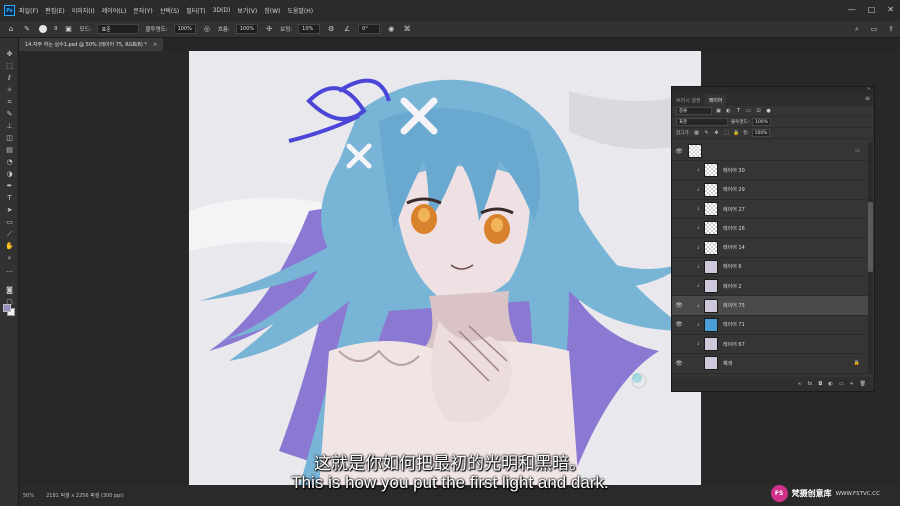 This screenshot has height=506, width=900. What do you see at coordinates (758, 111) in the screenshot?
I see `filter-smart-icon: ⊡` at bounding box center [758, 111].